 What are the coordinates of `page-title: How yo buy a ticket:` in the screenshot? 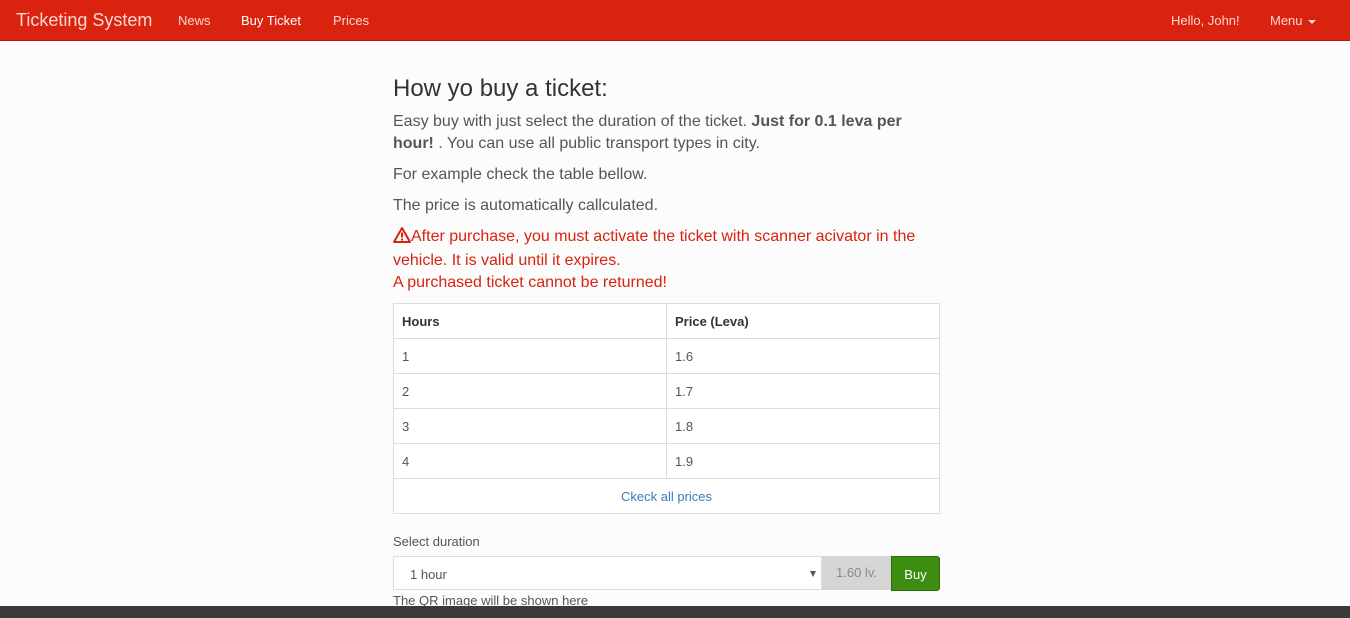 It's located at (500, 88).